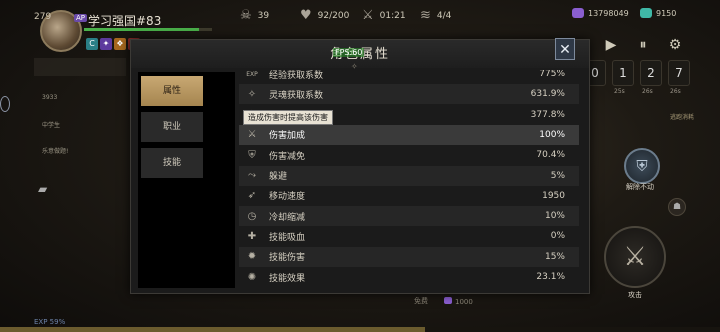 Image resolution: width=720 pixels, height=332 pixels. I want to click on team-member: 乐意做题!, so click(82, 150).